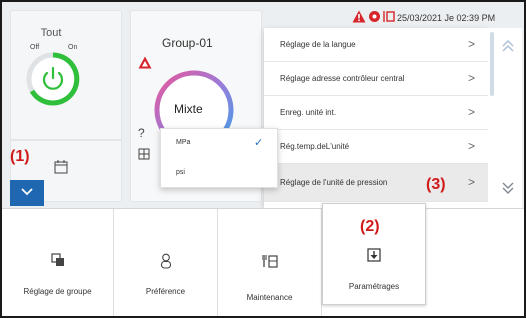 Image resolution: width=526 pixels, height=318 pixels. I want to click on nav-label: Préférence, so click(165, 291).